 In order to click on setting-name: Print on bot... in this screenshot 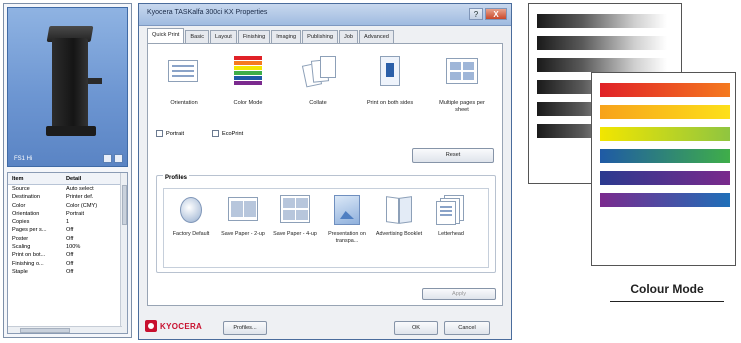, I will do `click(29, 255)`.